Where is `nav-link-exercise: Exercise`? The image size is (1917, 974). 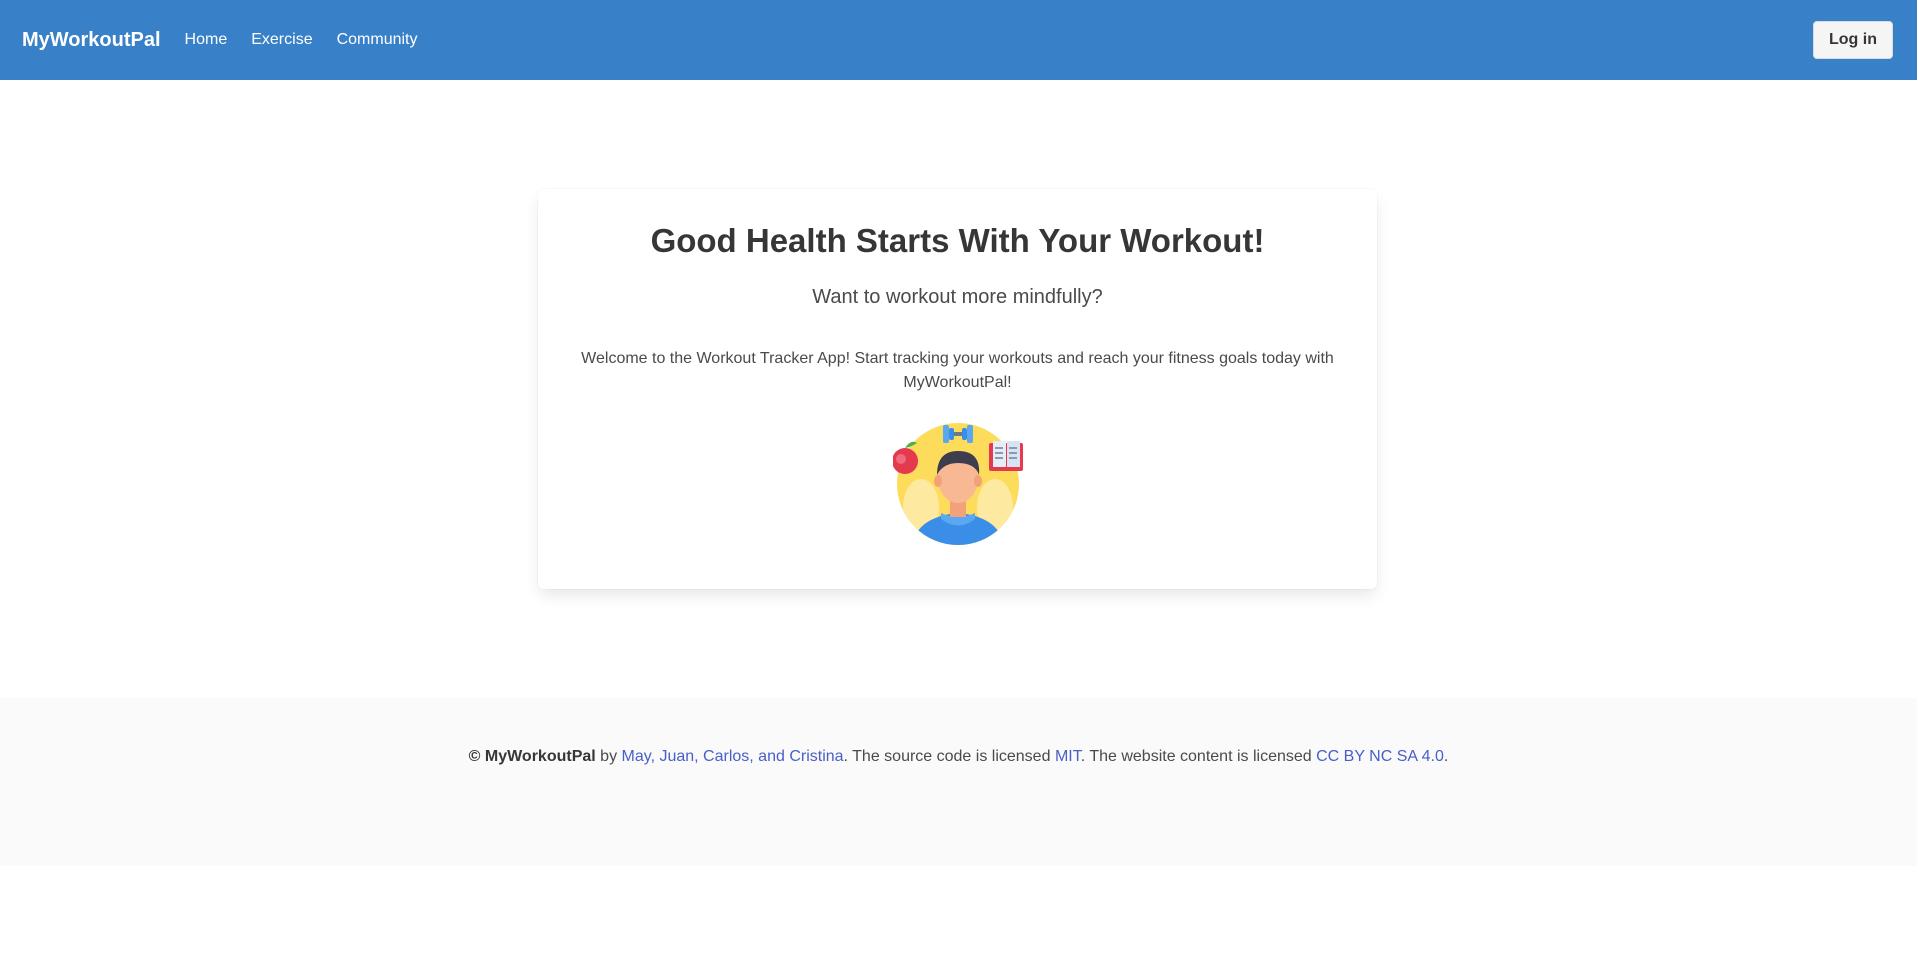 nav-link-exercise: Exercise is located at coordinates (281, 40).